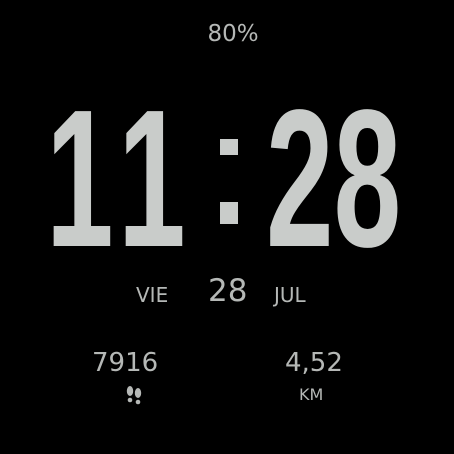  Describe the element at coordinates (334, 178) in the screenshot. I see `time-minutes: 28` at that location.